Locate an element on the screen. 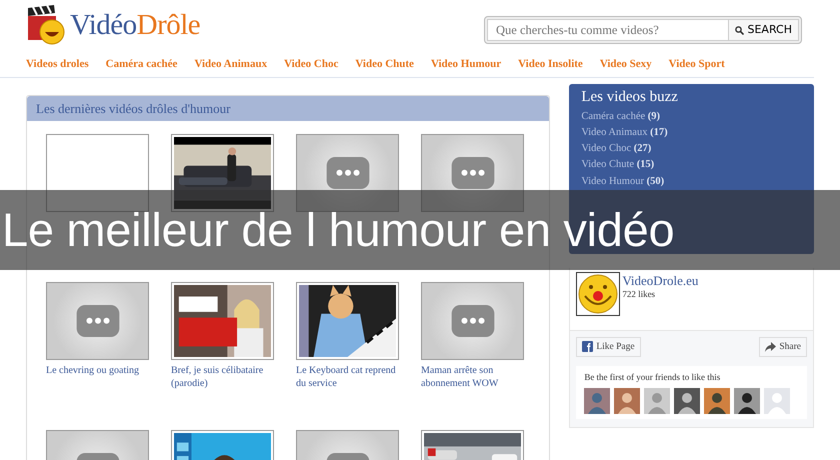 This screenshot has height=460, width=840. nav-link: Video Humour is located at coordinates (466, 64).